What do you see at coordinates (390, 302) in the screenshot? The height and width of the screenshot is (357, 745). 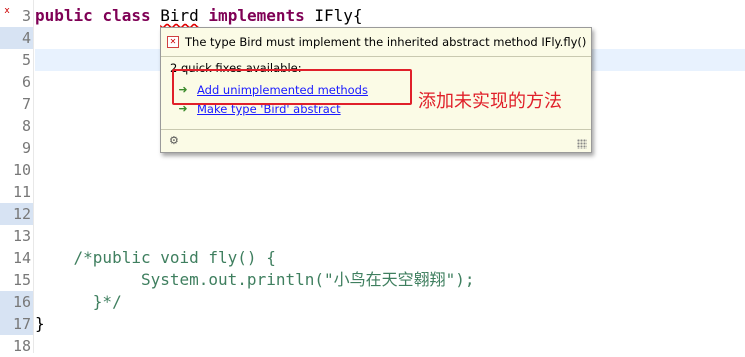 I see `code-line-16: }*/` at bounding box center [390, 302].